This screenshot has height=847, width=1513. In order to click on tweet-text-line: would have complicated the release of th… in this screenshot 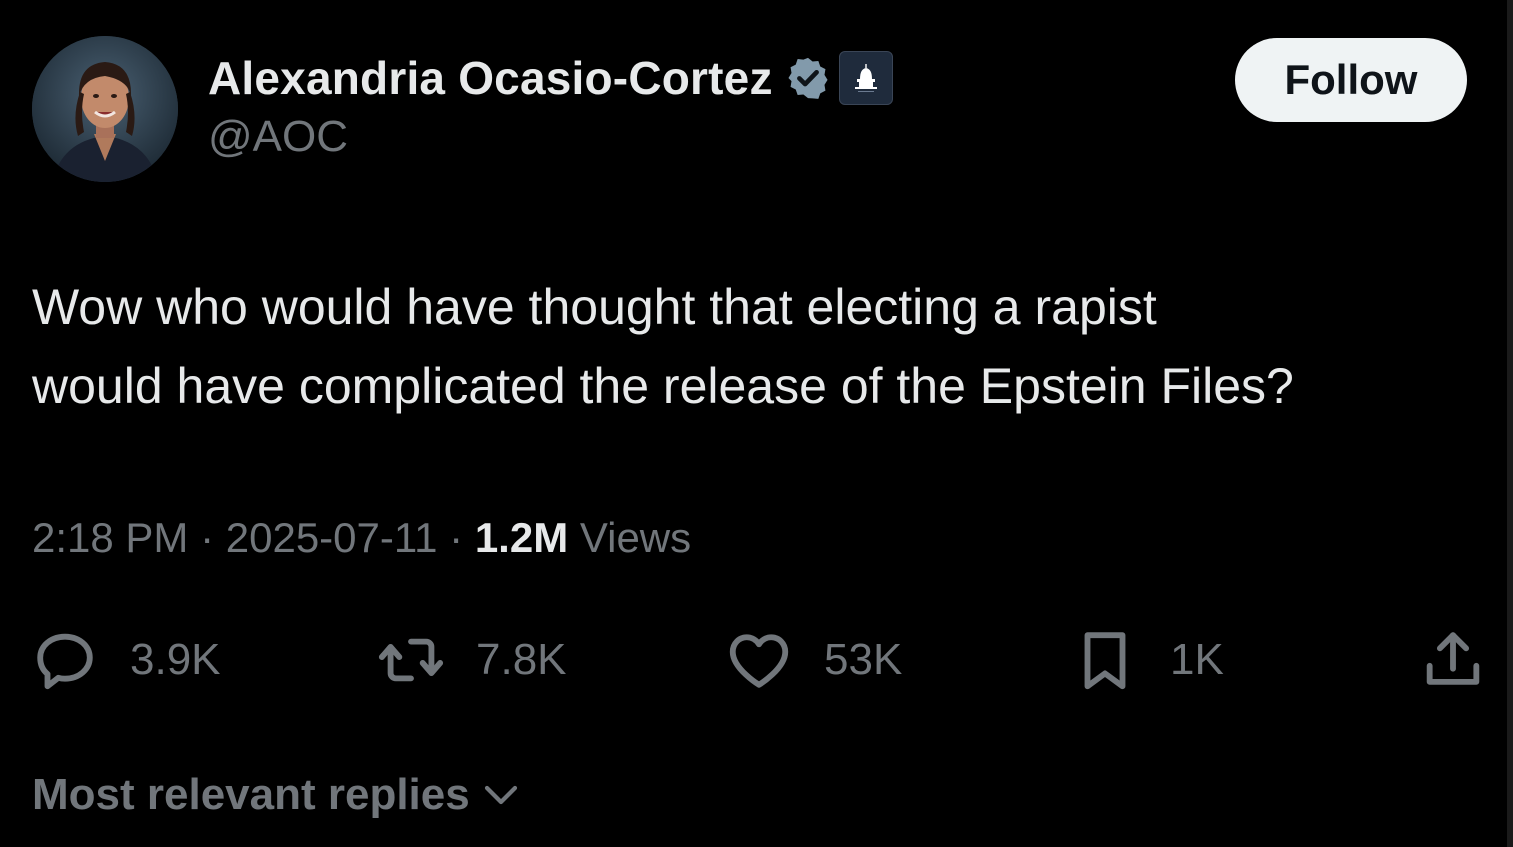, I will do `click(663, 386)`.